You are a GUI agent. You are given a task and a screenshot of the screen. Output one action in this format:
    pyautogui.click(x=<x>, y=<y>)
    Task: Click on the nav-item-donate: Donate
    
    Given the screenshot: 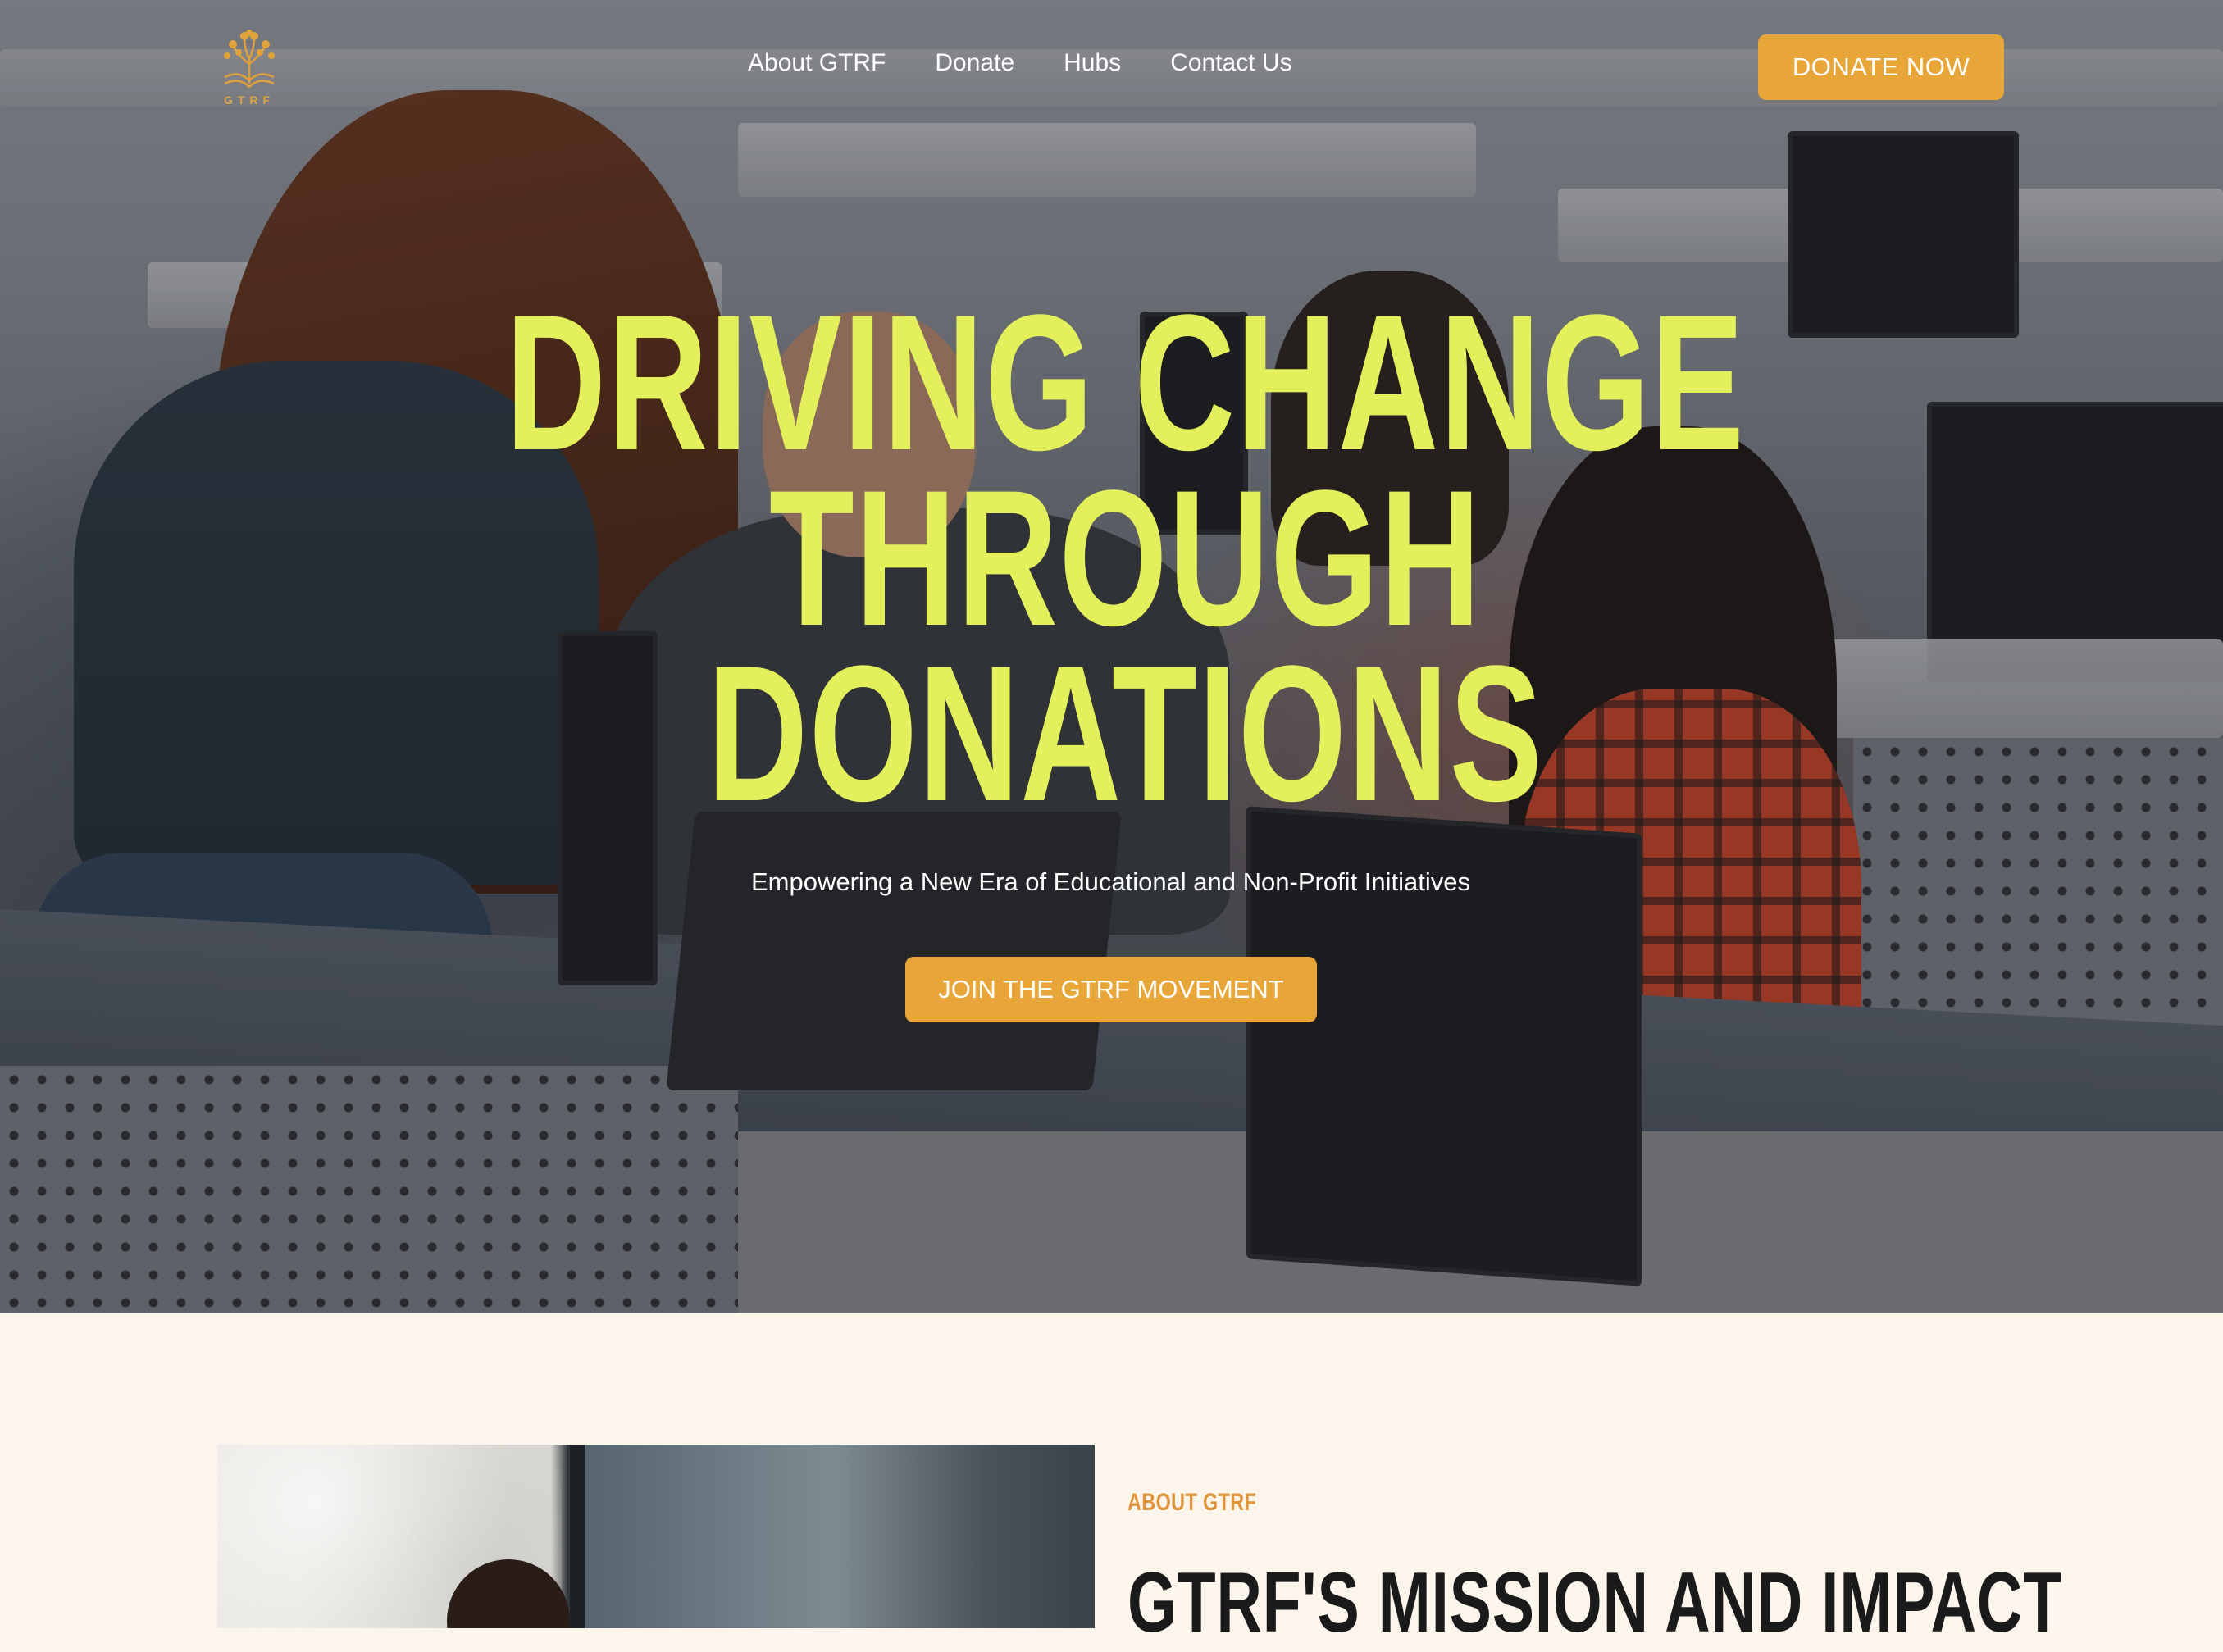 What is the action you would take?
    pyautogui.click(x=975, y=63)
    